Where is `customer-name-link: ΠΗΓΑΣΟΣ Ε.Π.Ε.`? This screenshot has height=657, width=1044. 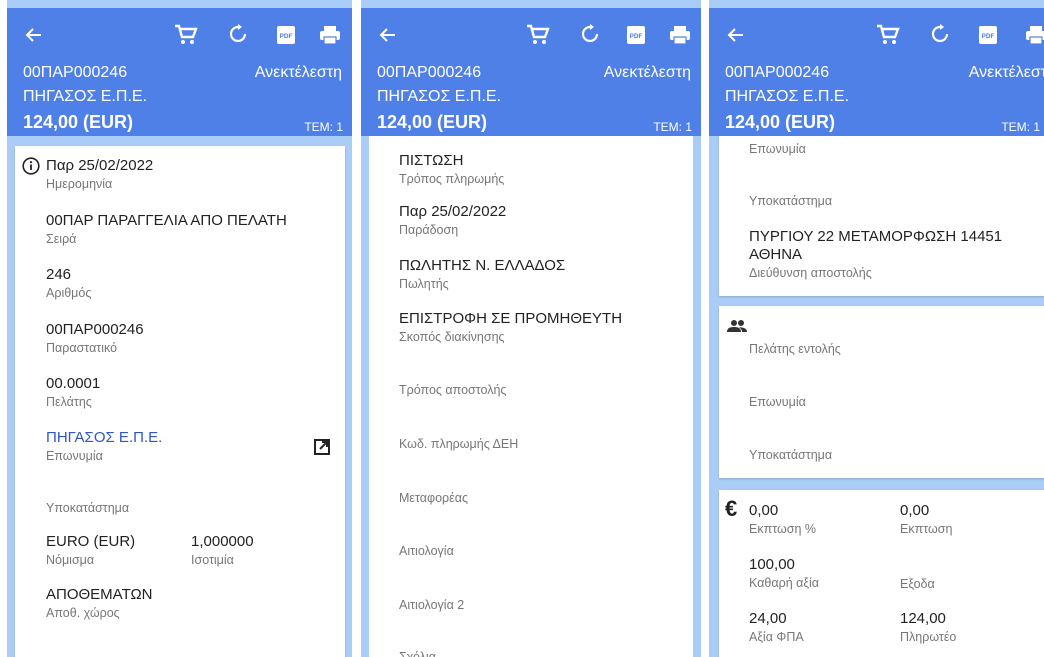
customer-name-link: ΠΗΓΑΣΟΣ Ε.Π.Ε. is located at coordinates (104, 438).